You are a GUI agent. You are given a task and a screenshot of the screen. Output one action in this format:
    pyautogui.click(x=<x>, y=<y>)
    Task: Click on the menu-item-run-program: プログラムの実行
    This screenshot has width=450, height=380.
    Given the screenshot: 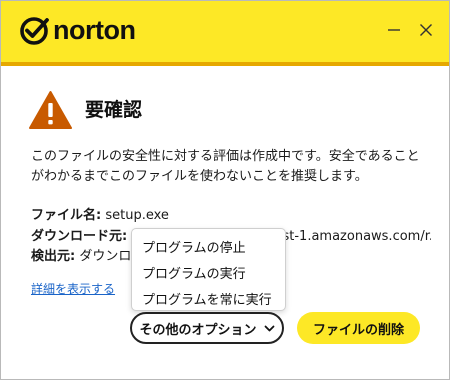 What is the action you would take?
    pyautogui.click(x=194, y=272)
    